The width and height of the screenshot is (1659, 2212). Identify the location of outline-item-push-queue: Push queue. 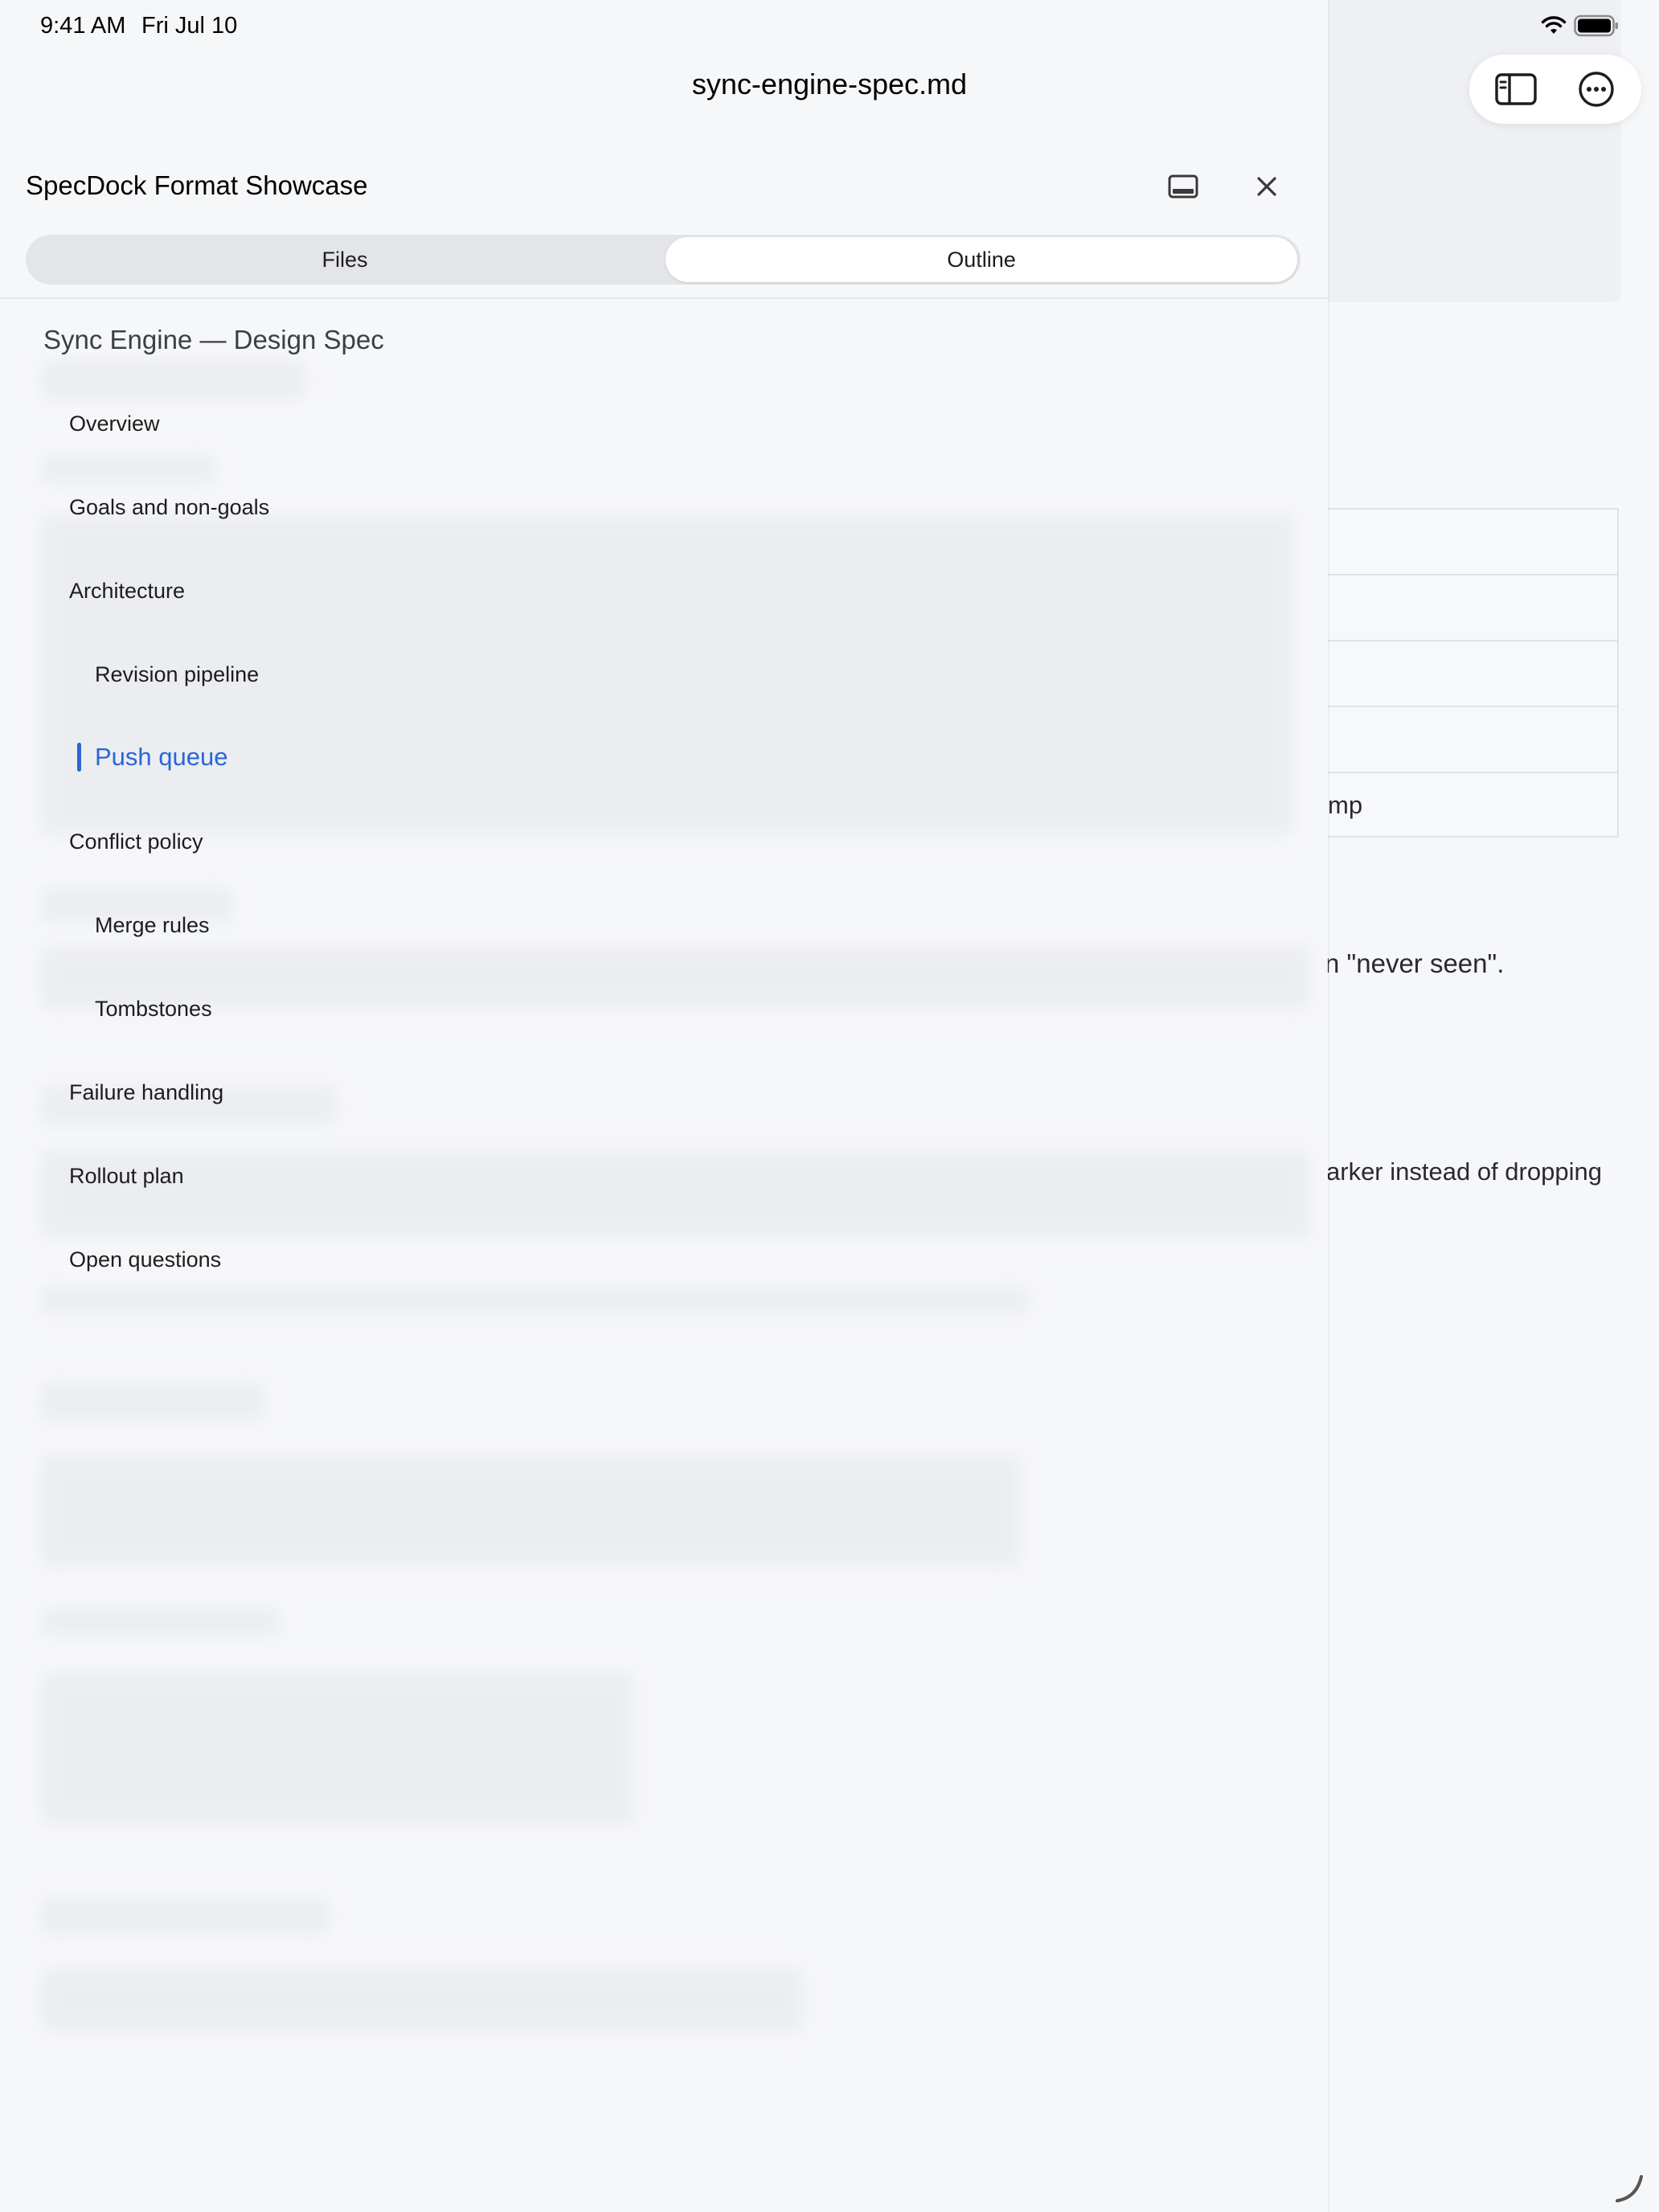
(161, 757).